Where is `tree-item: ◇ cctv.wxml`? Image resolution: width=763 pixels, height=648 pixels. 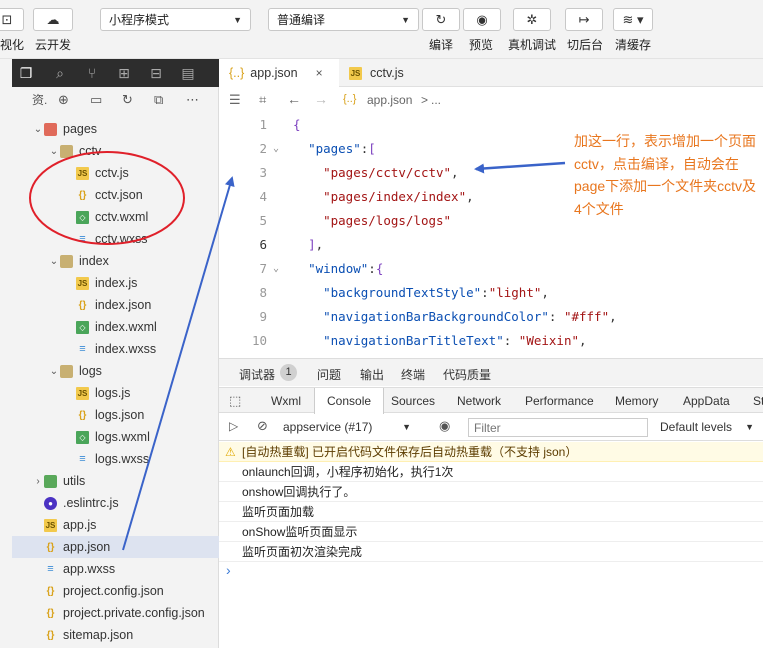
tree-item: ◇ cctv.wxml is located at coordinates (115, 217).